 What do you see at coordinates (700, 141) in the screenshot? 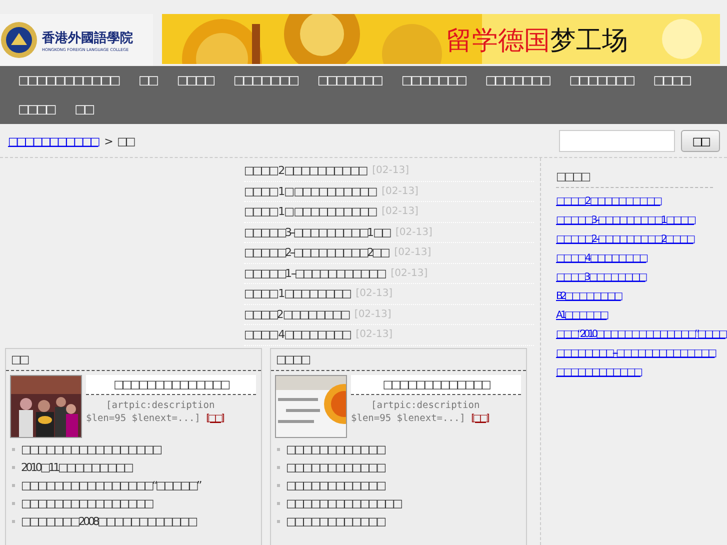
I see `search-button: □□` at bounding box center [700, 141].